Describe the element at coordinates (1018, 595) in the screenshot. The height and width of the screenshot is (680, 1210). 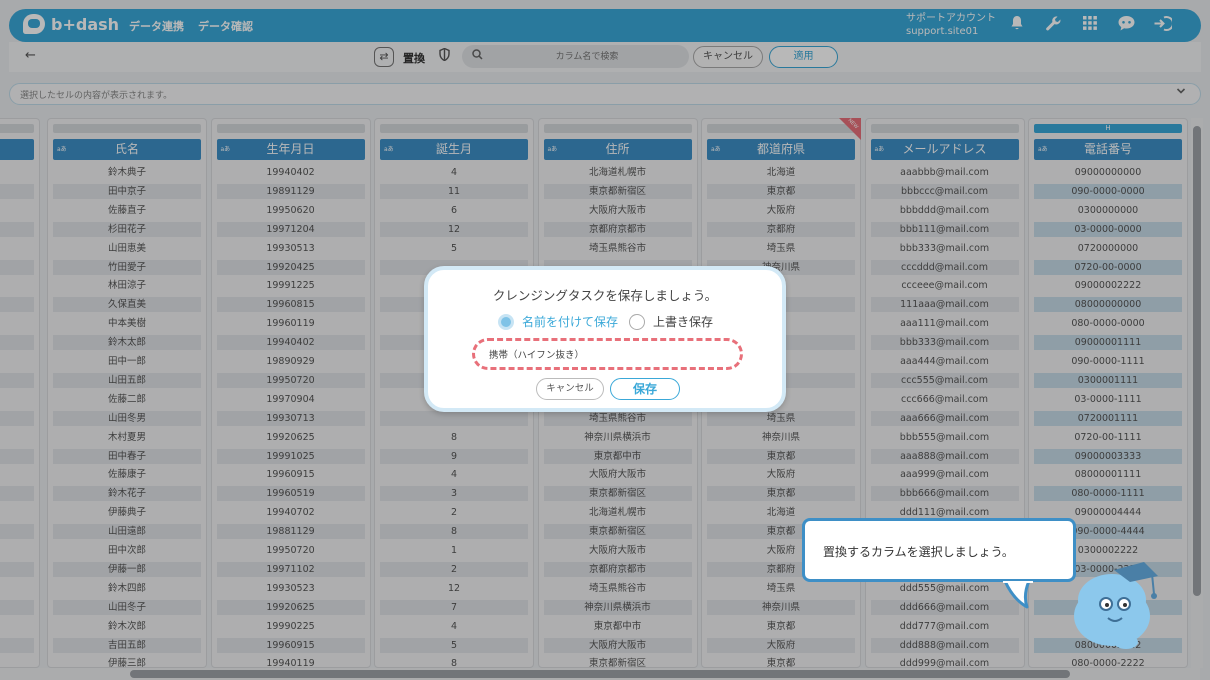
I see `tooltip-tail-icon` at that location.